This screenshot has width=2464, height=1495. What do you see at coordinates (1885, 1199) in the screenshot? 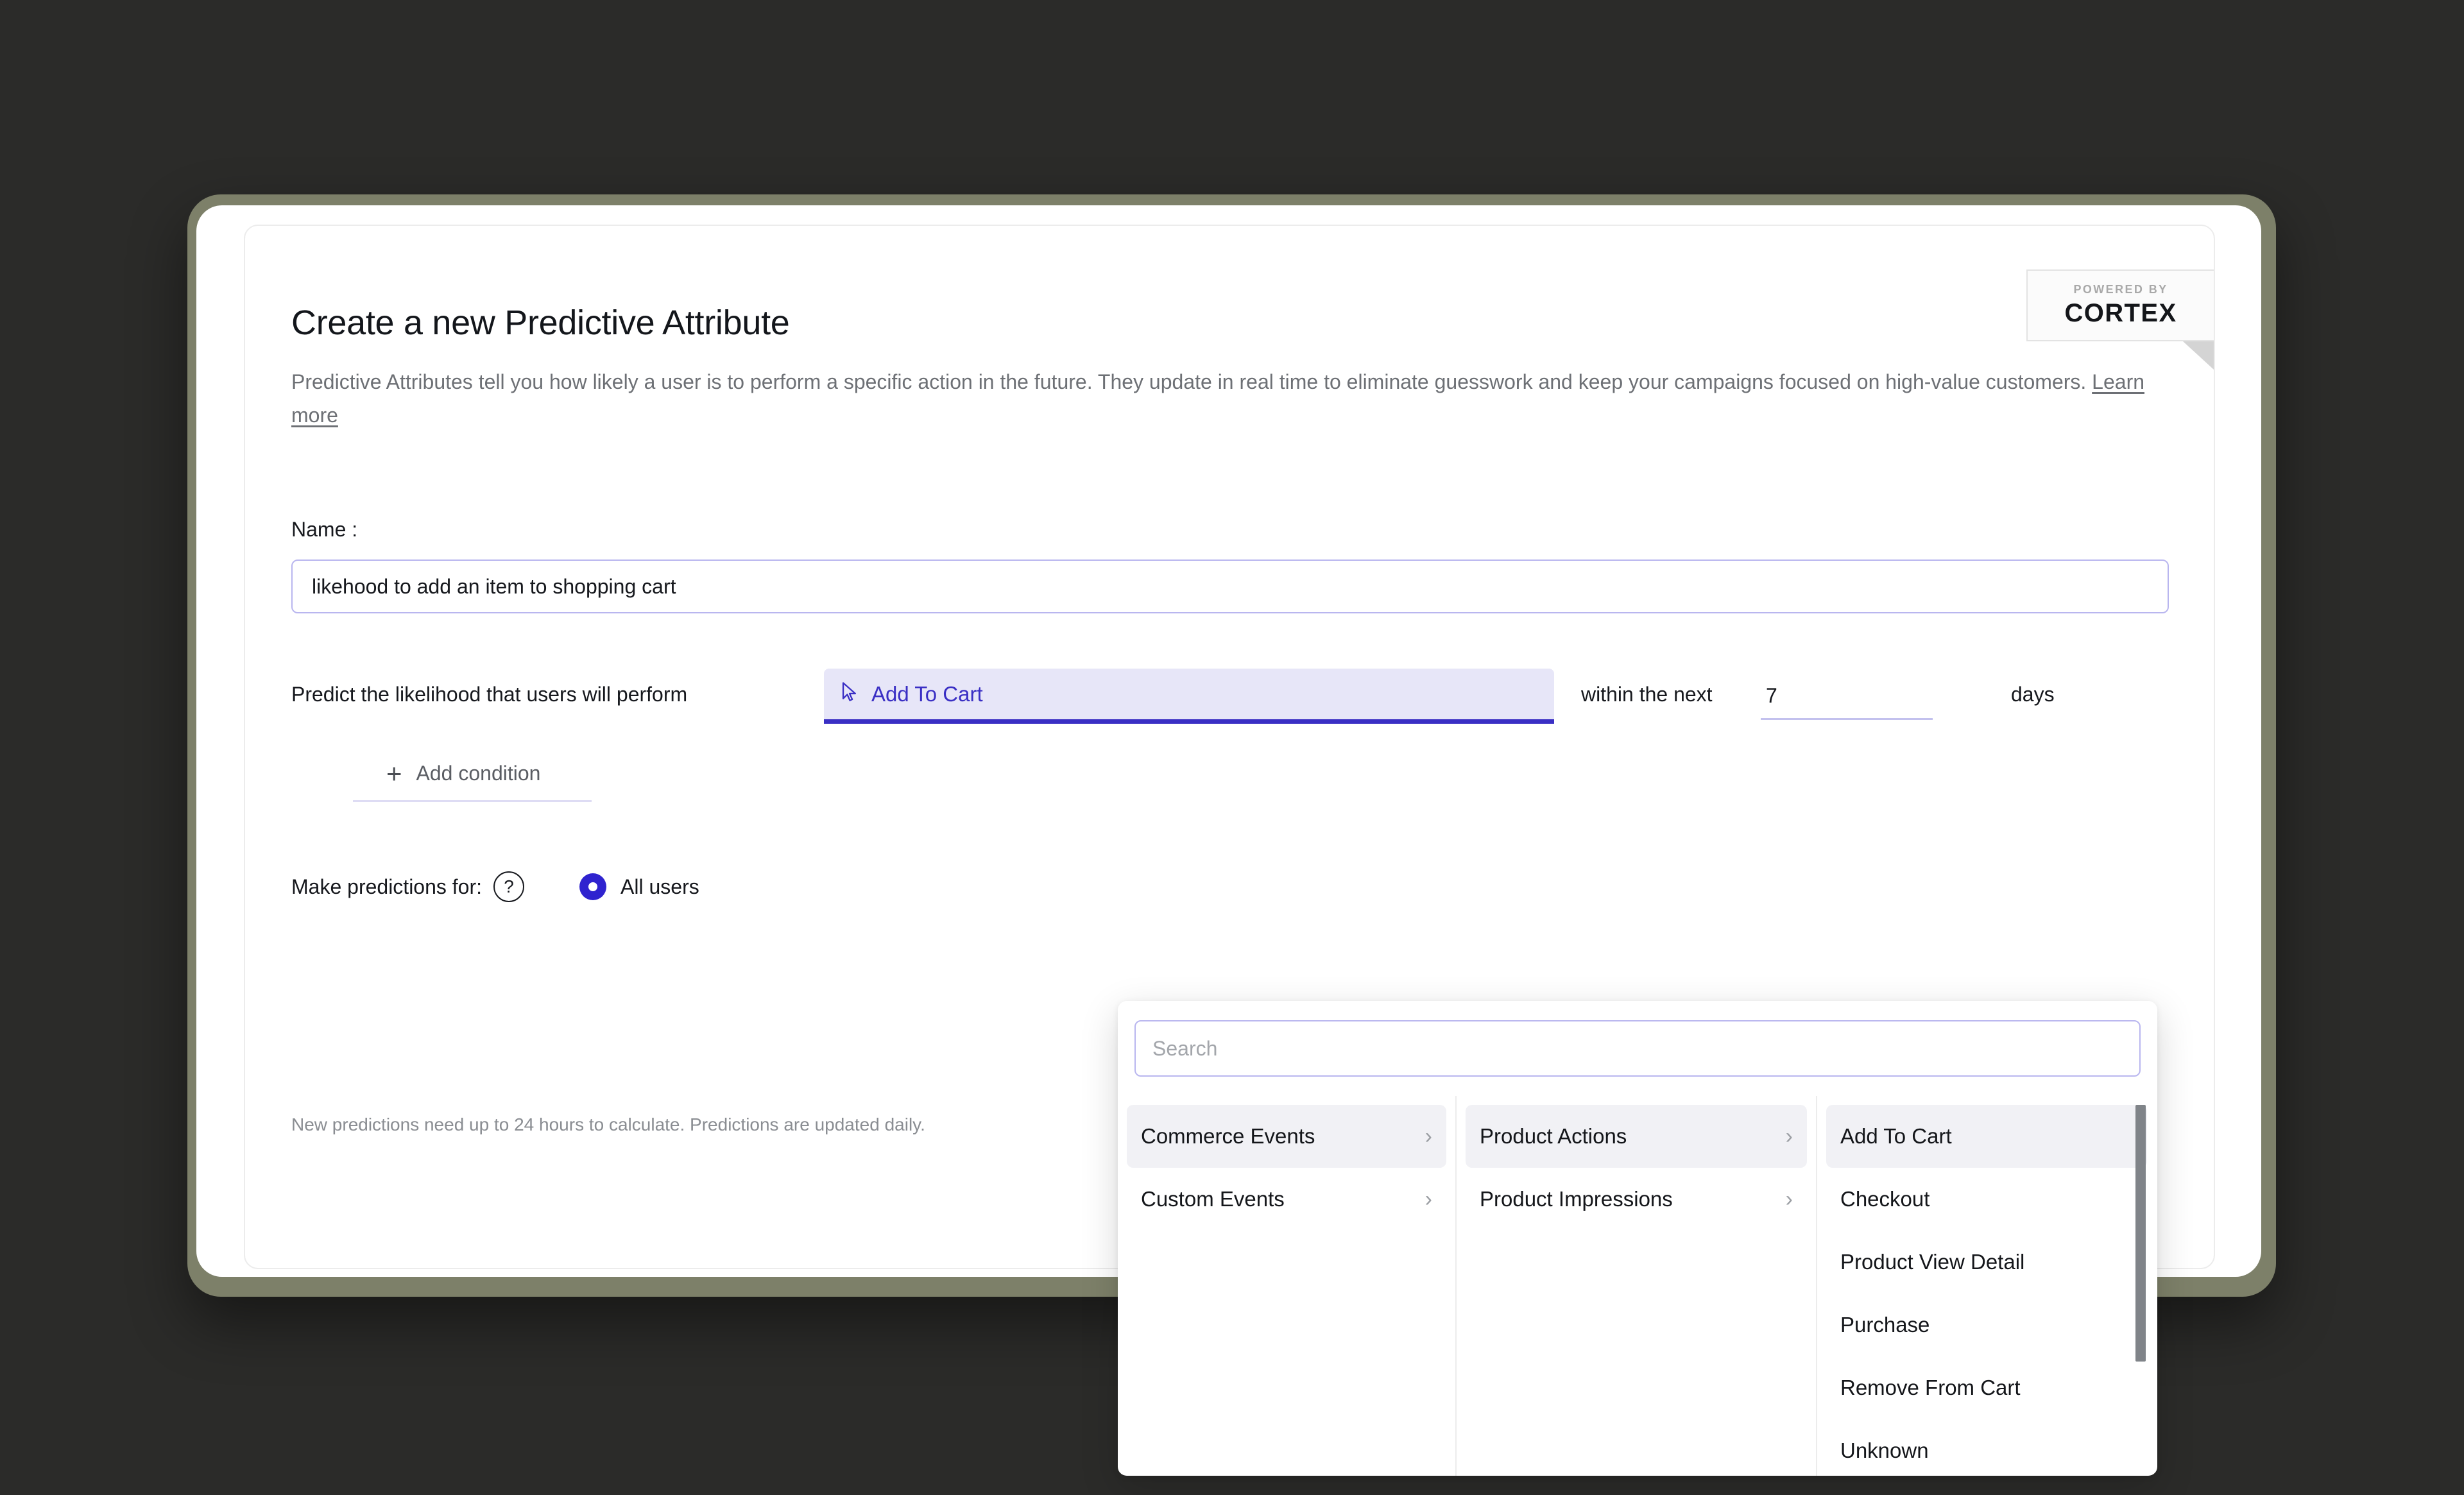
I see `menu-item-label: Checkout` at bounding box center [1885, 1199].